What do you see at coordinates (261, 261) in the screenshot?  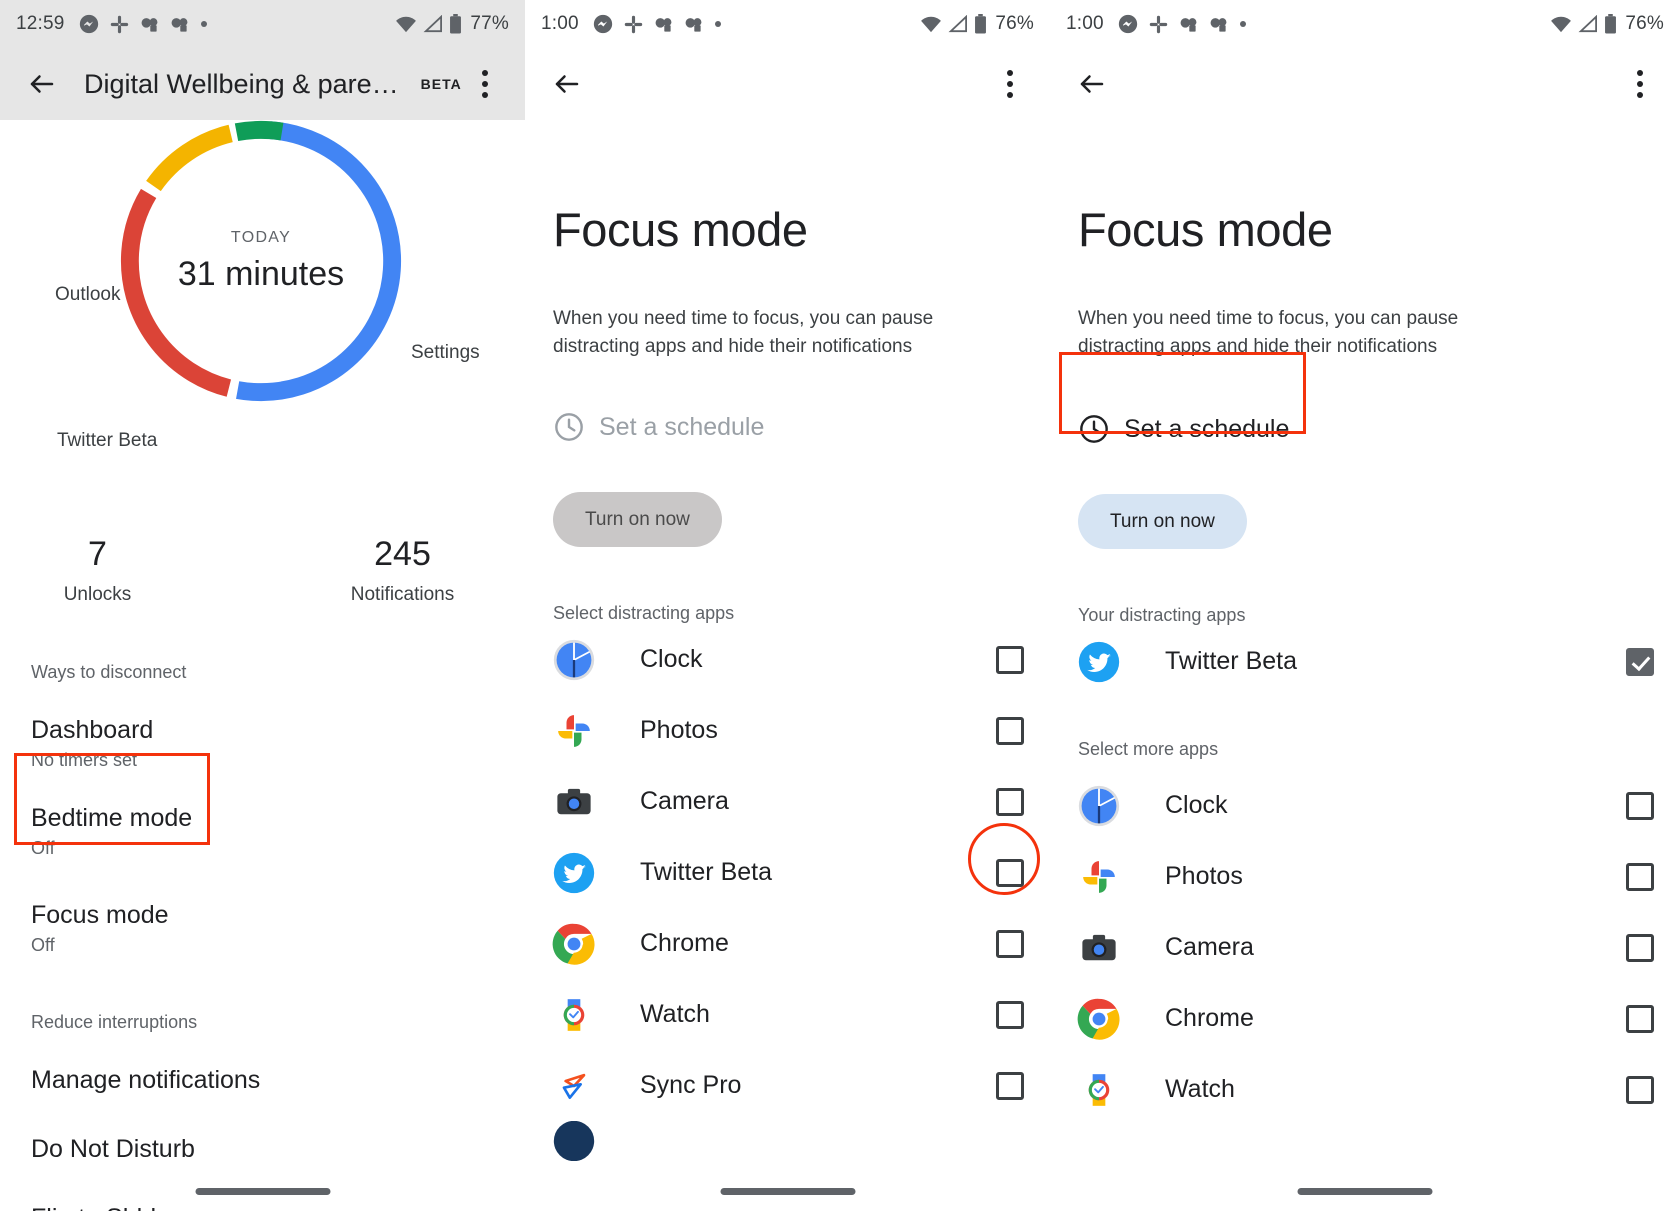 I see `donut-center-label: TODAY 31 minutes` at bounding box center [261, 261].